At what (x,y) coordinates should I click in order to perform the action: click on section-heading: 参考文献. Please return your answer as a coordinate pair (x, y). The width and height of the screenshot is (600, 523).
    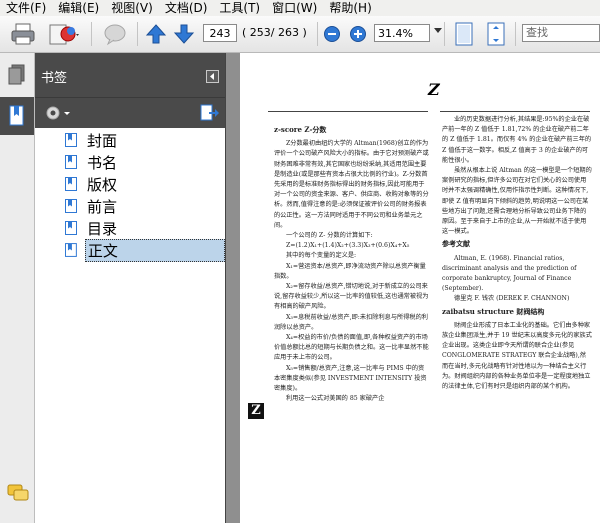
    Looking at the image, I should click on (456, 244).